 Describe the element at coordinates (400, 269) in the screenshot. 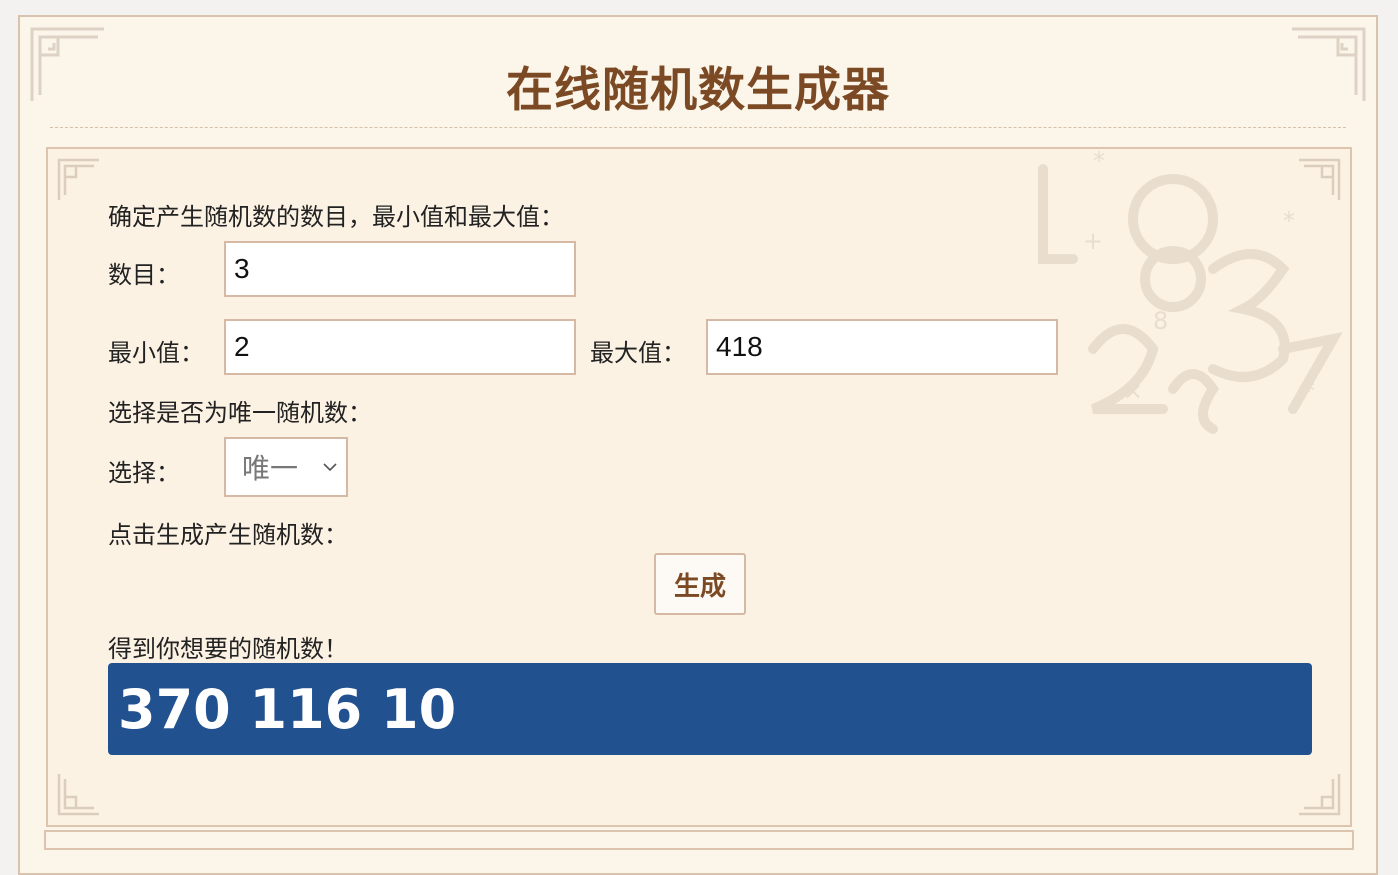

I see `count-input` at that location.